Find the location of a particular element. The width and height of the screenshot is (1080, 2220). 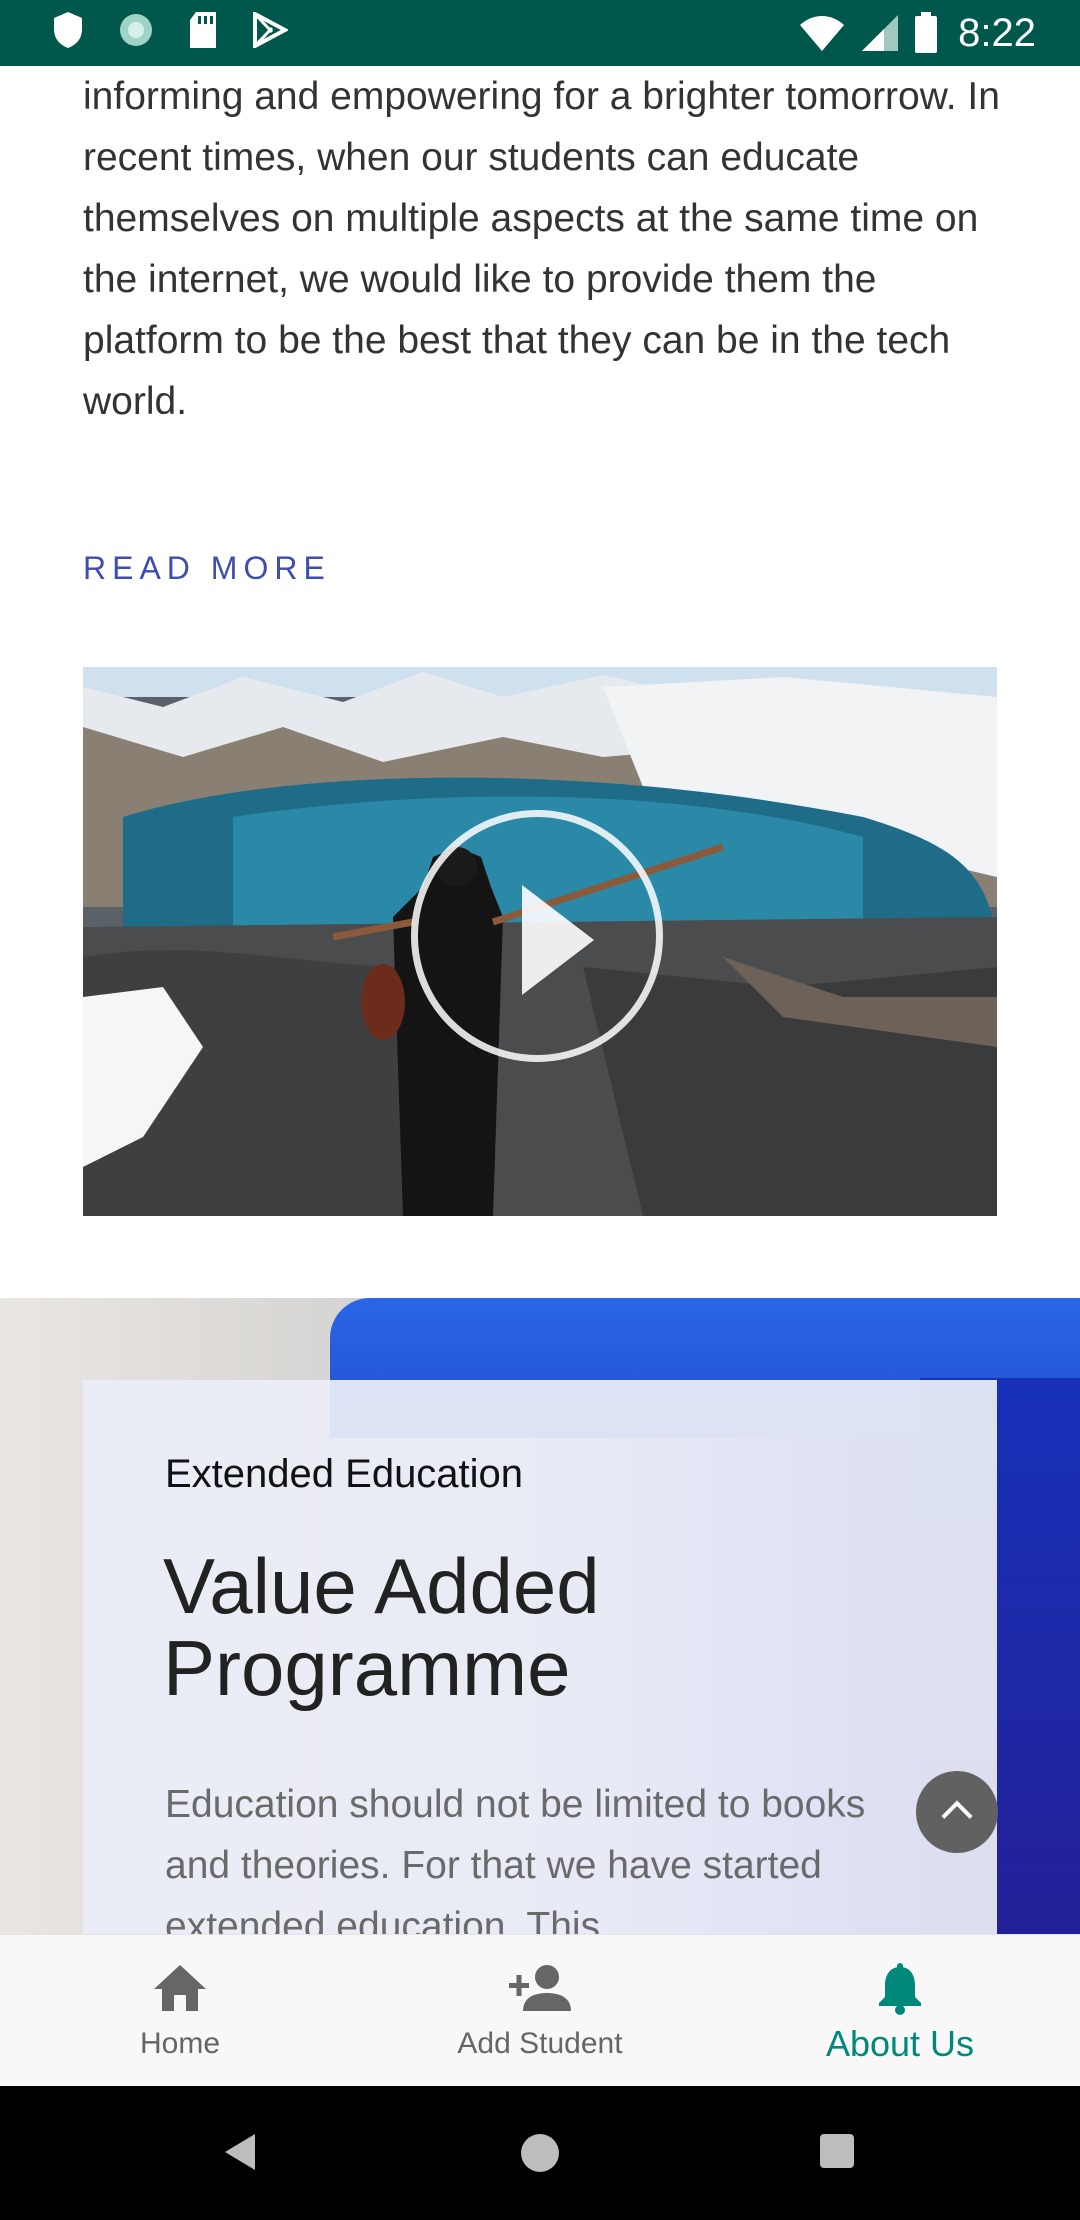

play-icon is located at coordinates (558, 940).